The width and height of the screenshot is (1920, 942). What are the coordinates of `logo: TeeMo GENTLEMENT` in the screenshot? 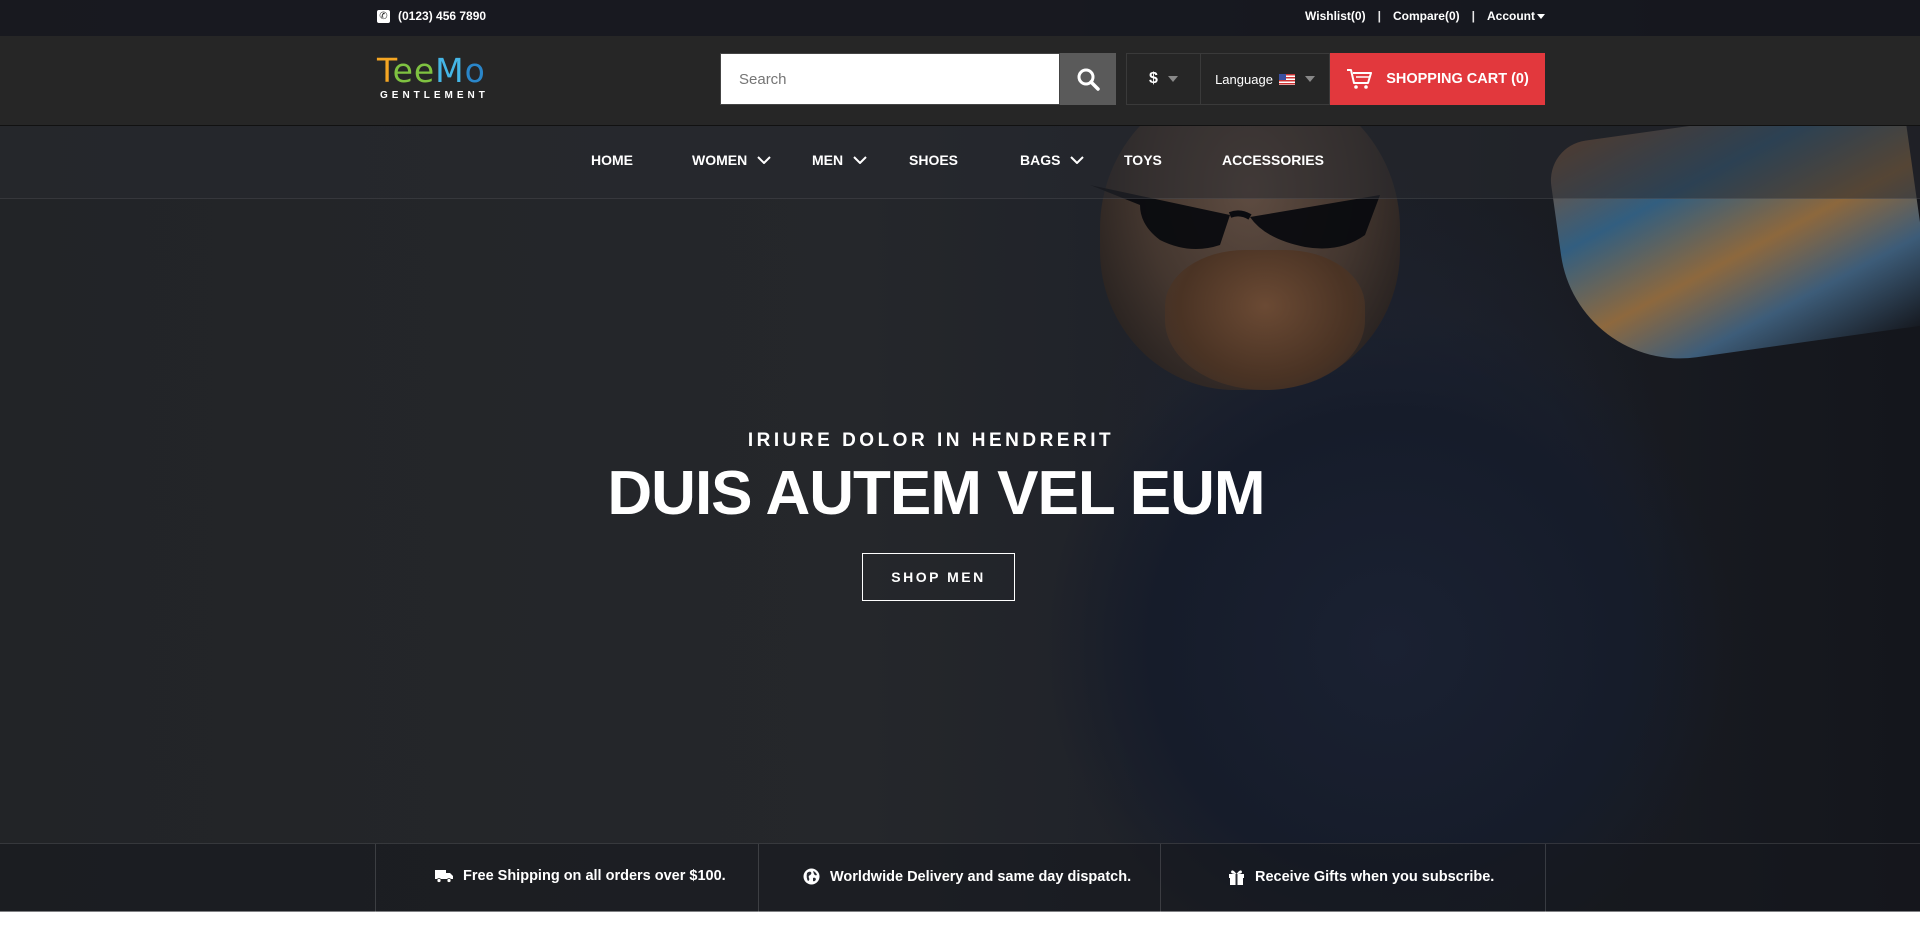 It's located at (433, 76).